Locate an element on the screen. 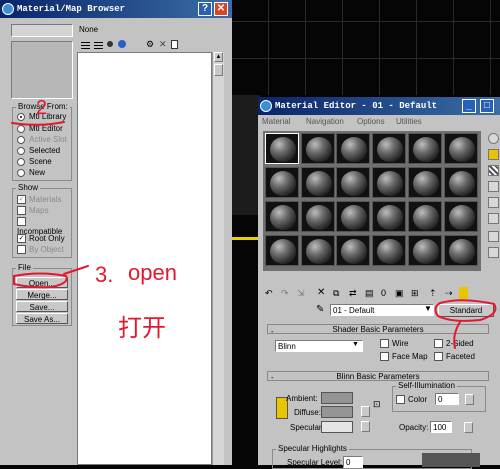 Image resolution: width=500 pixels, height=469 pixels. step-2-annotation: 2 is located at coordinates (41, 108).